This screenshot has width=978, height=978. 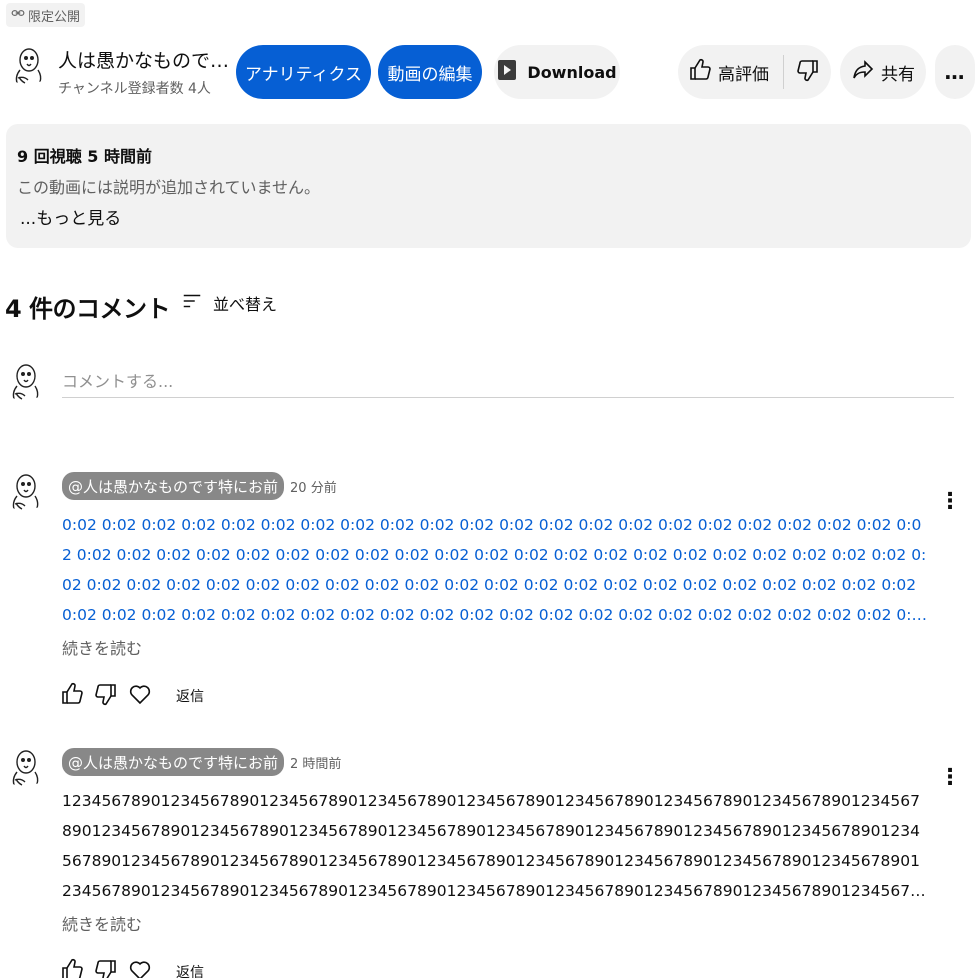 I want to click on comments-header: 4 件のコメント 並べ替え, so click(x=141, y=306).